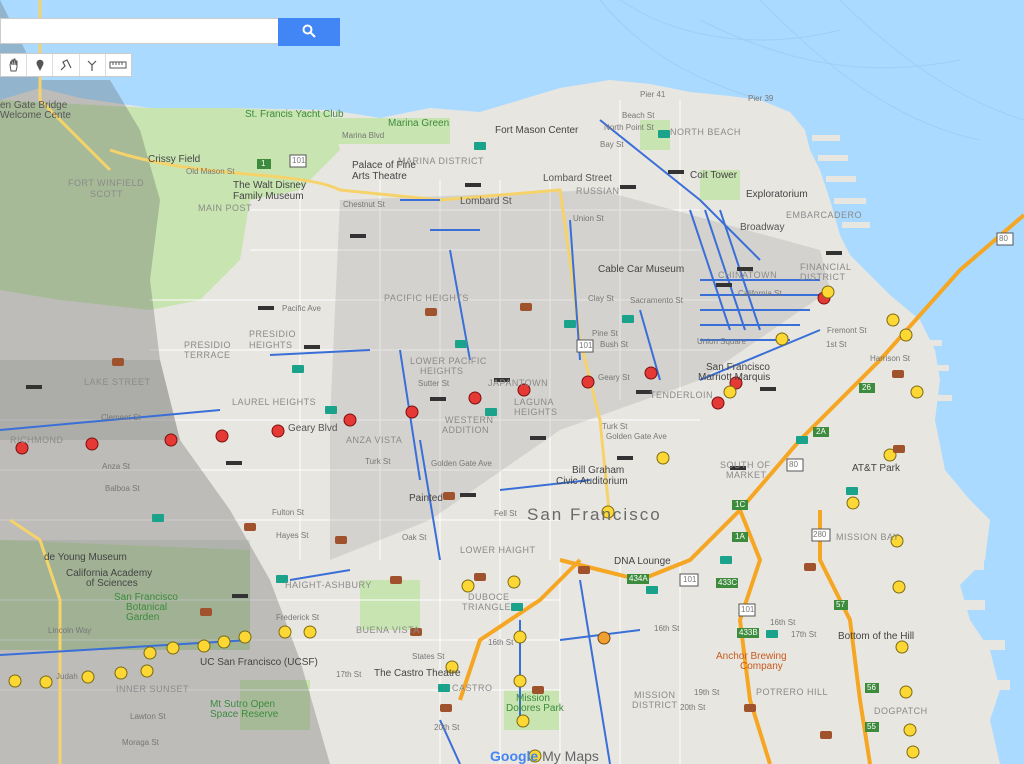 The image size is (1024, 764). Describe the element at coordinates (140, 742) in the screenshot. I see `moraga-label: Moraga St` at that location.